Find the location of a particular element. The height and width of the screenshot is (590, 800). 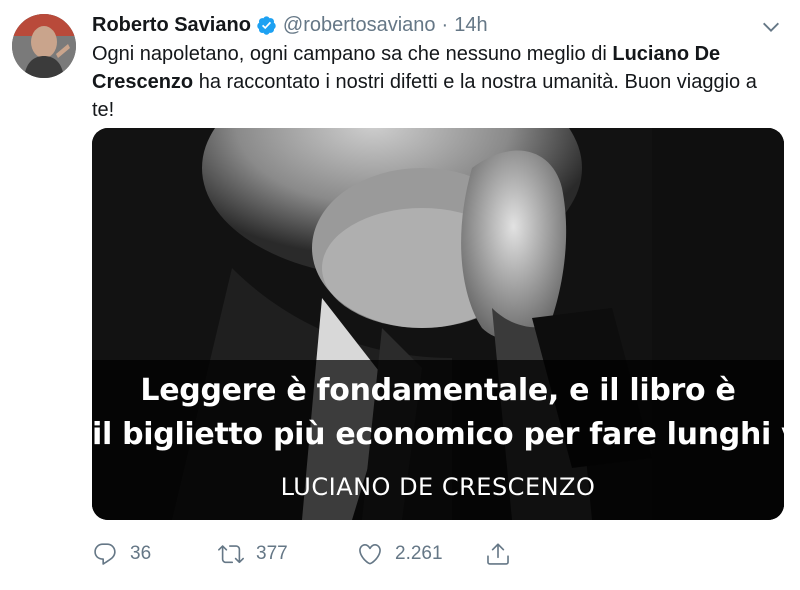

quote-author: LUCIANO DE CRESCENZO is located at coordinates (438, 487).